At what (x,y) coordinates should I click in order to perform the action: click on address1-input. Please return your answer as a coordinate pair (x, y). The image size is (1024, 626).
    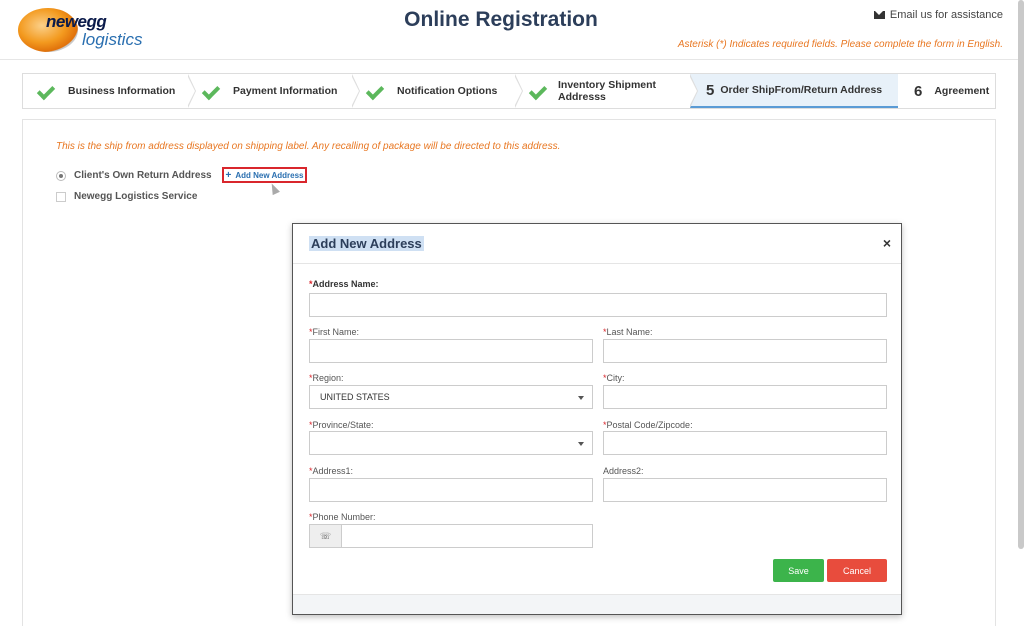
    Looking at the image, I should click on (451, 490).